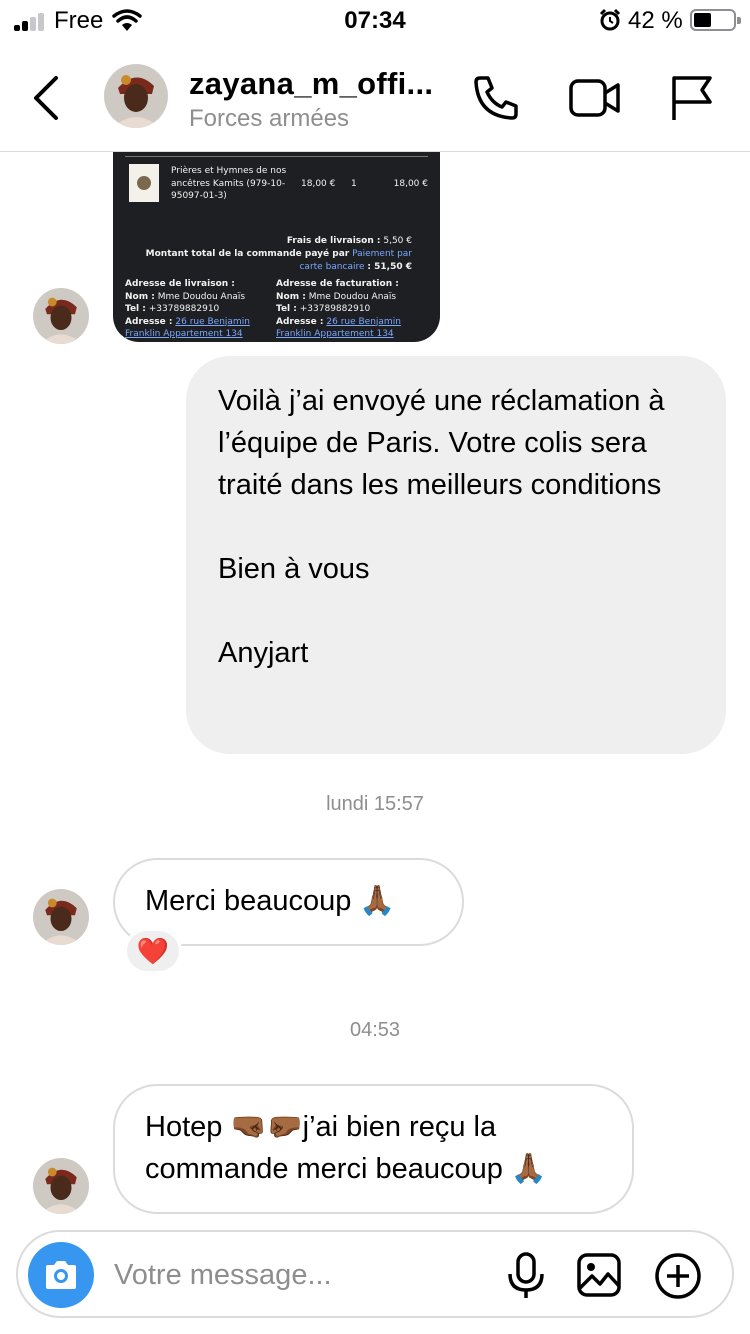 The image size is (750, 1334). What do you see at coordinates (354, 184) in the screenshot?
I see `receipt-item-qty: 1` at bounding box center [354, 184].